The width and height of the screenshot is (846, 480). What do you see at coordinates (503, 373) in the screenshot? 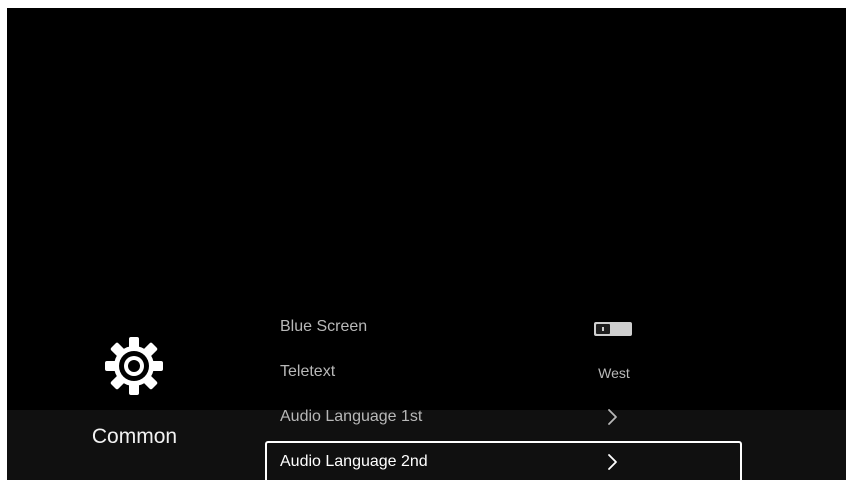
I see `menu-item-teletext: Teletext West` at bounding box center [503, 373].